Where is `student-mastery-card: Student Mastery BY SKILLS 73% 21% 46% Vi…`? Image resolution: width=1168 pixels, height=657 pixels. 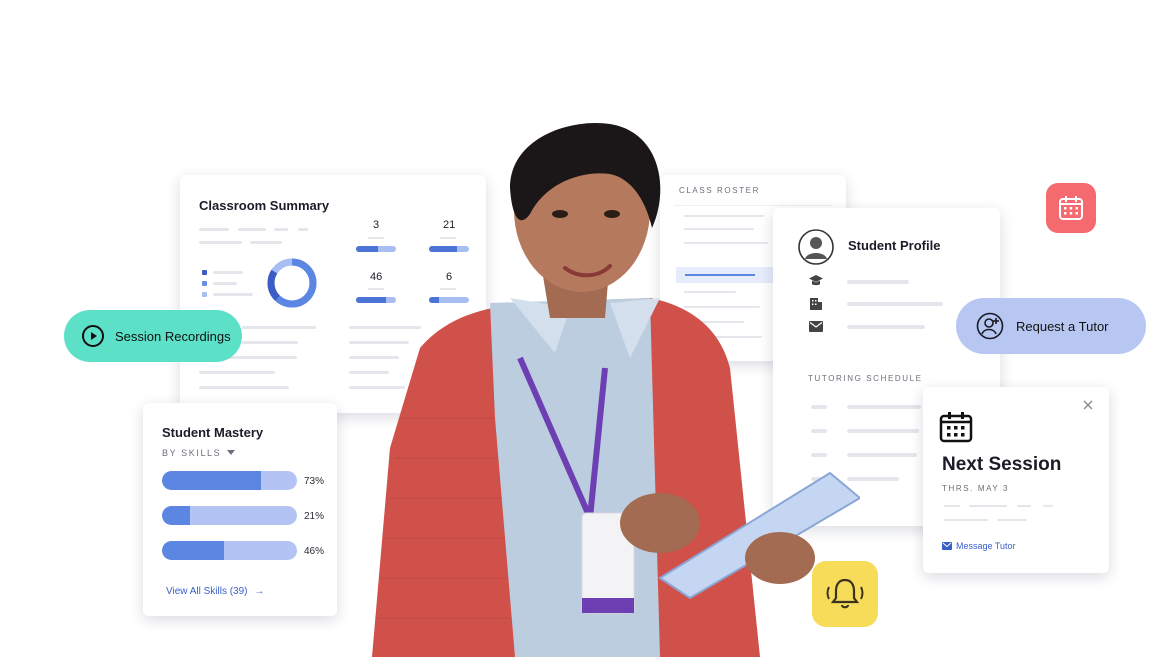
student-mastery-card: Student Mastery BY SKILLS 73% 21% 46% Vi… is located at coordinates (240, 509).